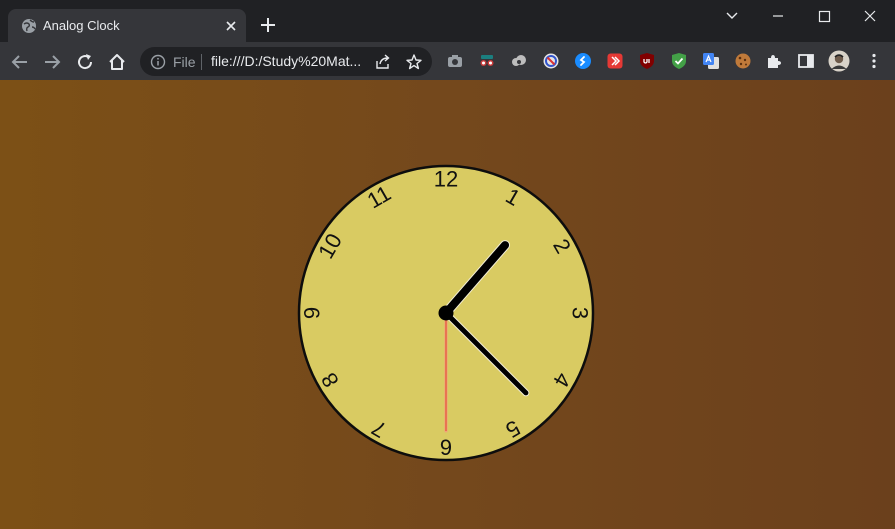 The width and height of the screenshot is (895, 529). I want to click on maximize-icon, so click(824, 16).